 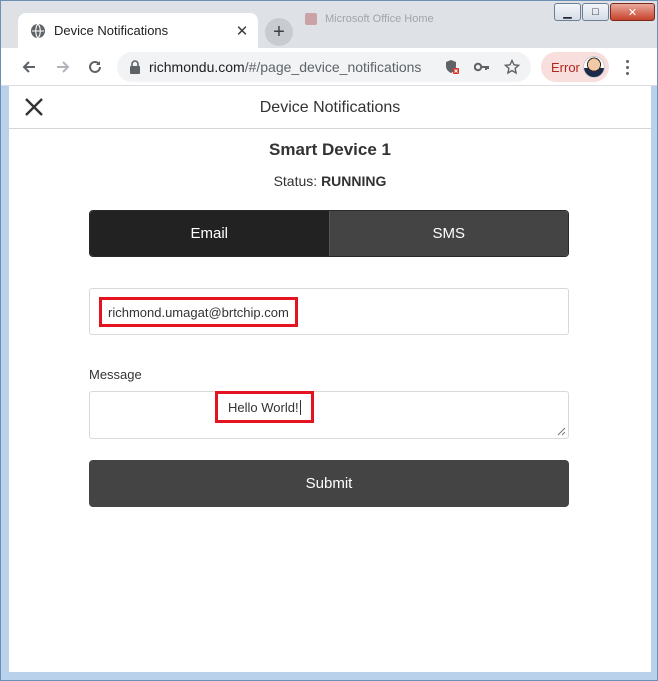 What do you see at coordinates (5, 379) in the screenshot?
I see `window-frame-left` at bounding box center [5, 379].